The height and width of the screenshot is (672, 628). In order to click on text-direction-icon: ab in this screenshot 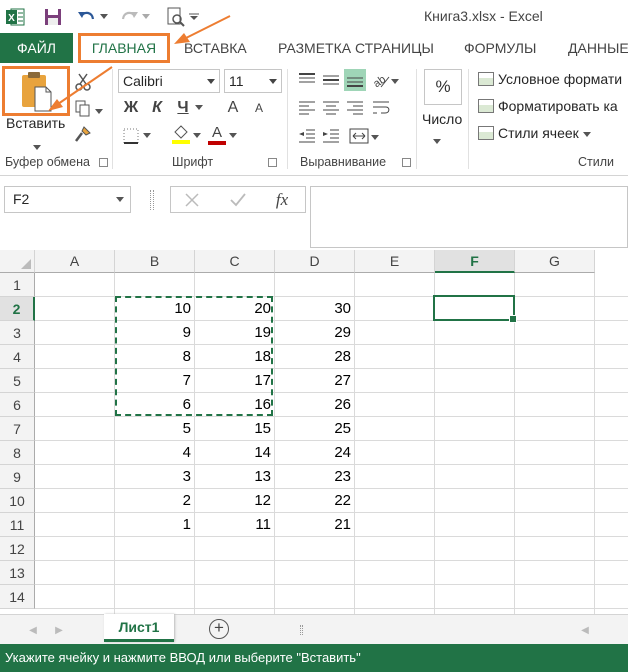, I will do `click(381, 80)`.